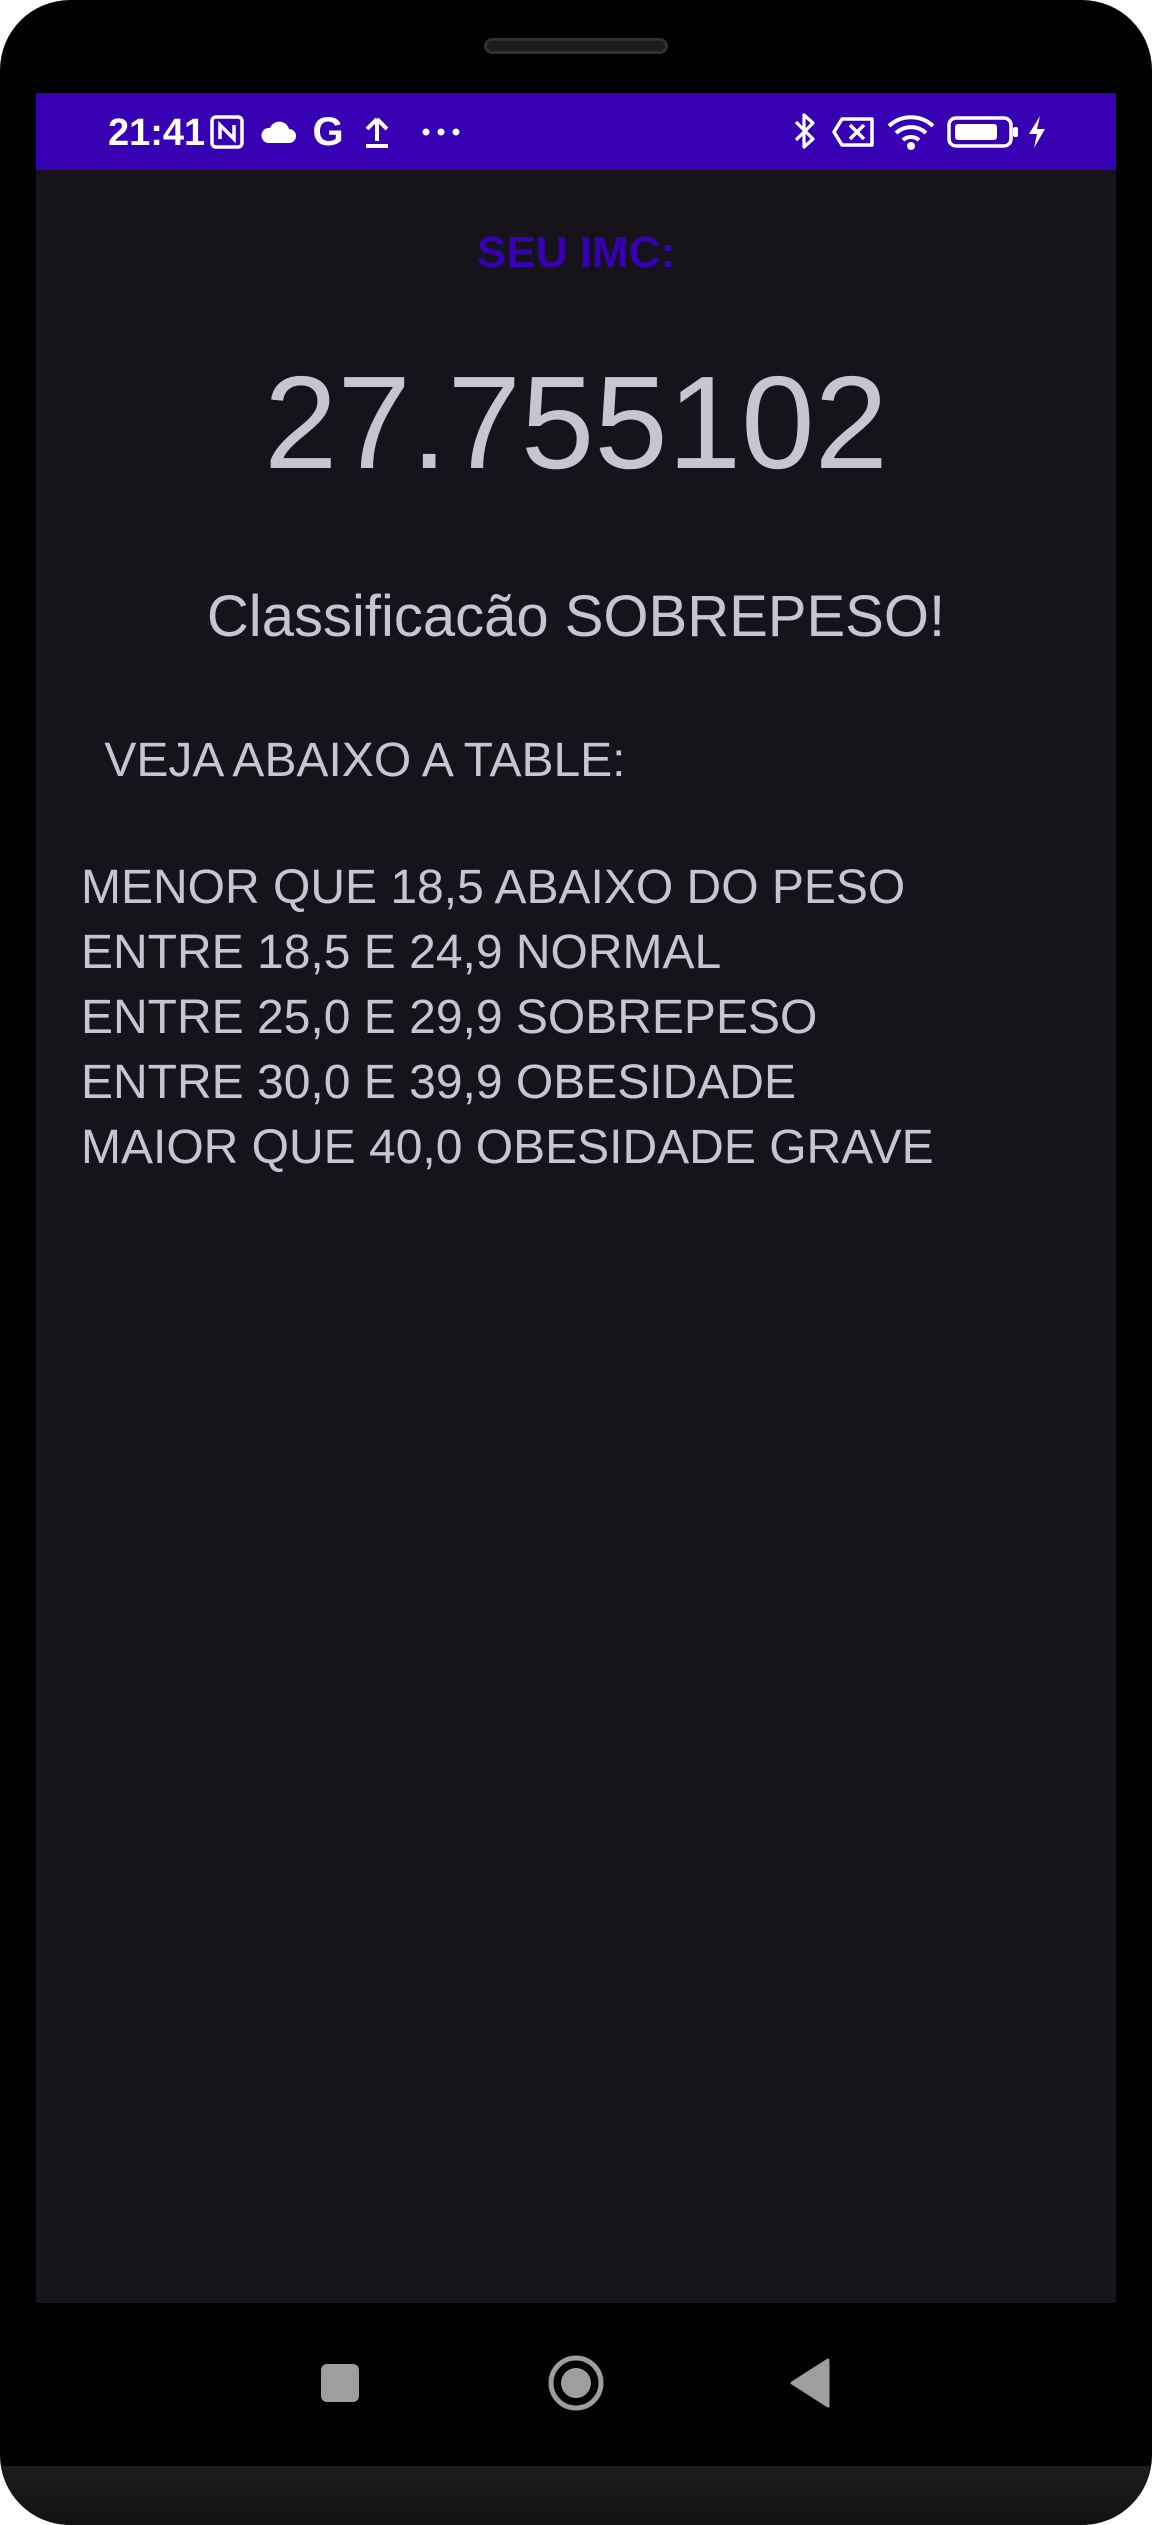  I want to click on cloud-icon, so click(278, 132).